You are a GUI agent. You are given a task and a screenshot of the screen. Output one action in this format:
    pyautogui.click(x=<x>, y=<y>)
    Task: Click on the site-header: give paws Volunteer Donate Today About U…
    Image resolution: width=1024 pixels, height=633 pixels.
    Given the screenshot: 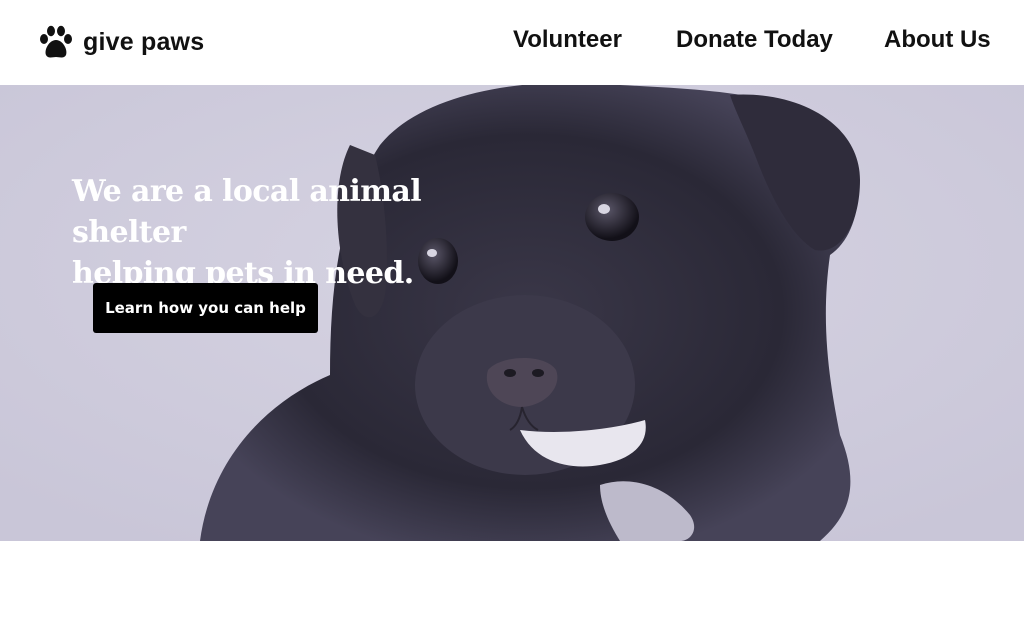 What is the action you would take?
    pyautogui.click(x=512, y=42)
    